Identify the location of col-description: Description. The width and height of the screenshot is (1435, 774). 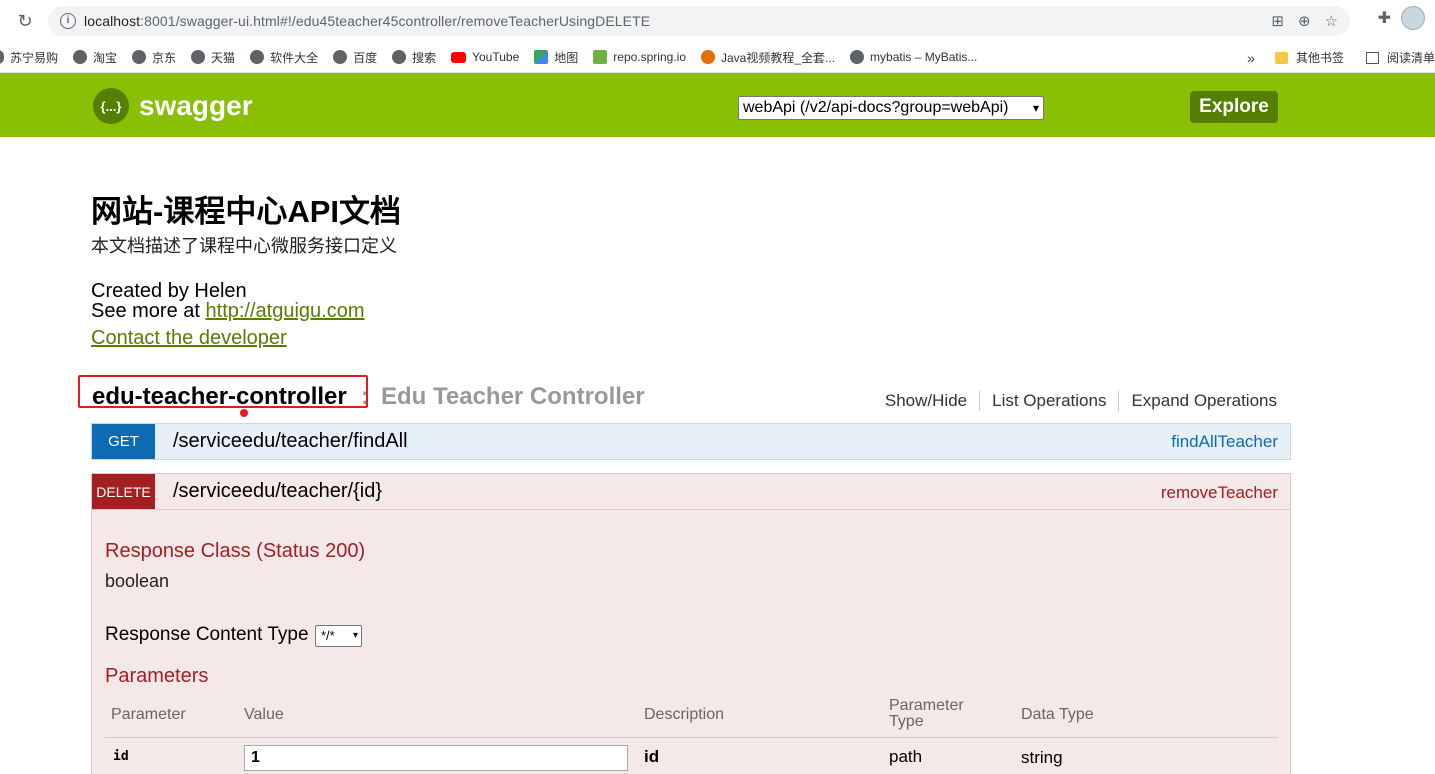
(684, 714).